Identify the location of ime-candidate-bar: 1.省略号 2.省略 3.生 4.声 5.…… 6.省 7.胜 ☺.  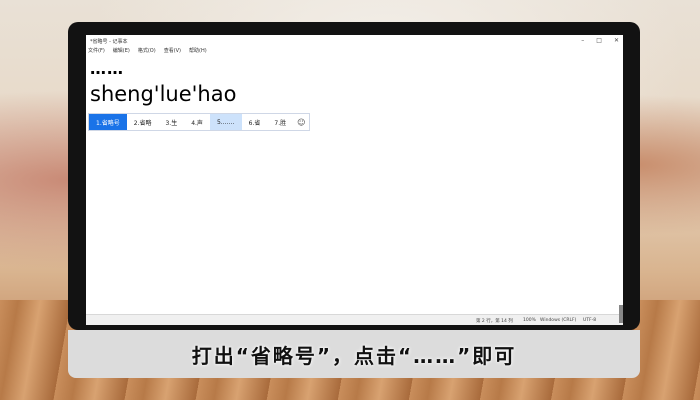
(199, 122).